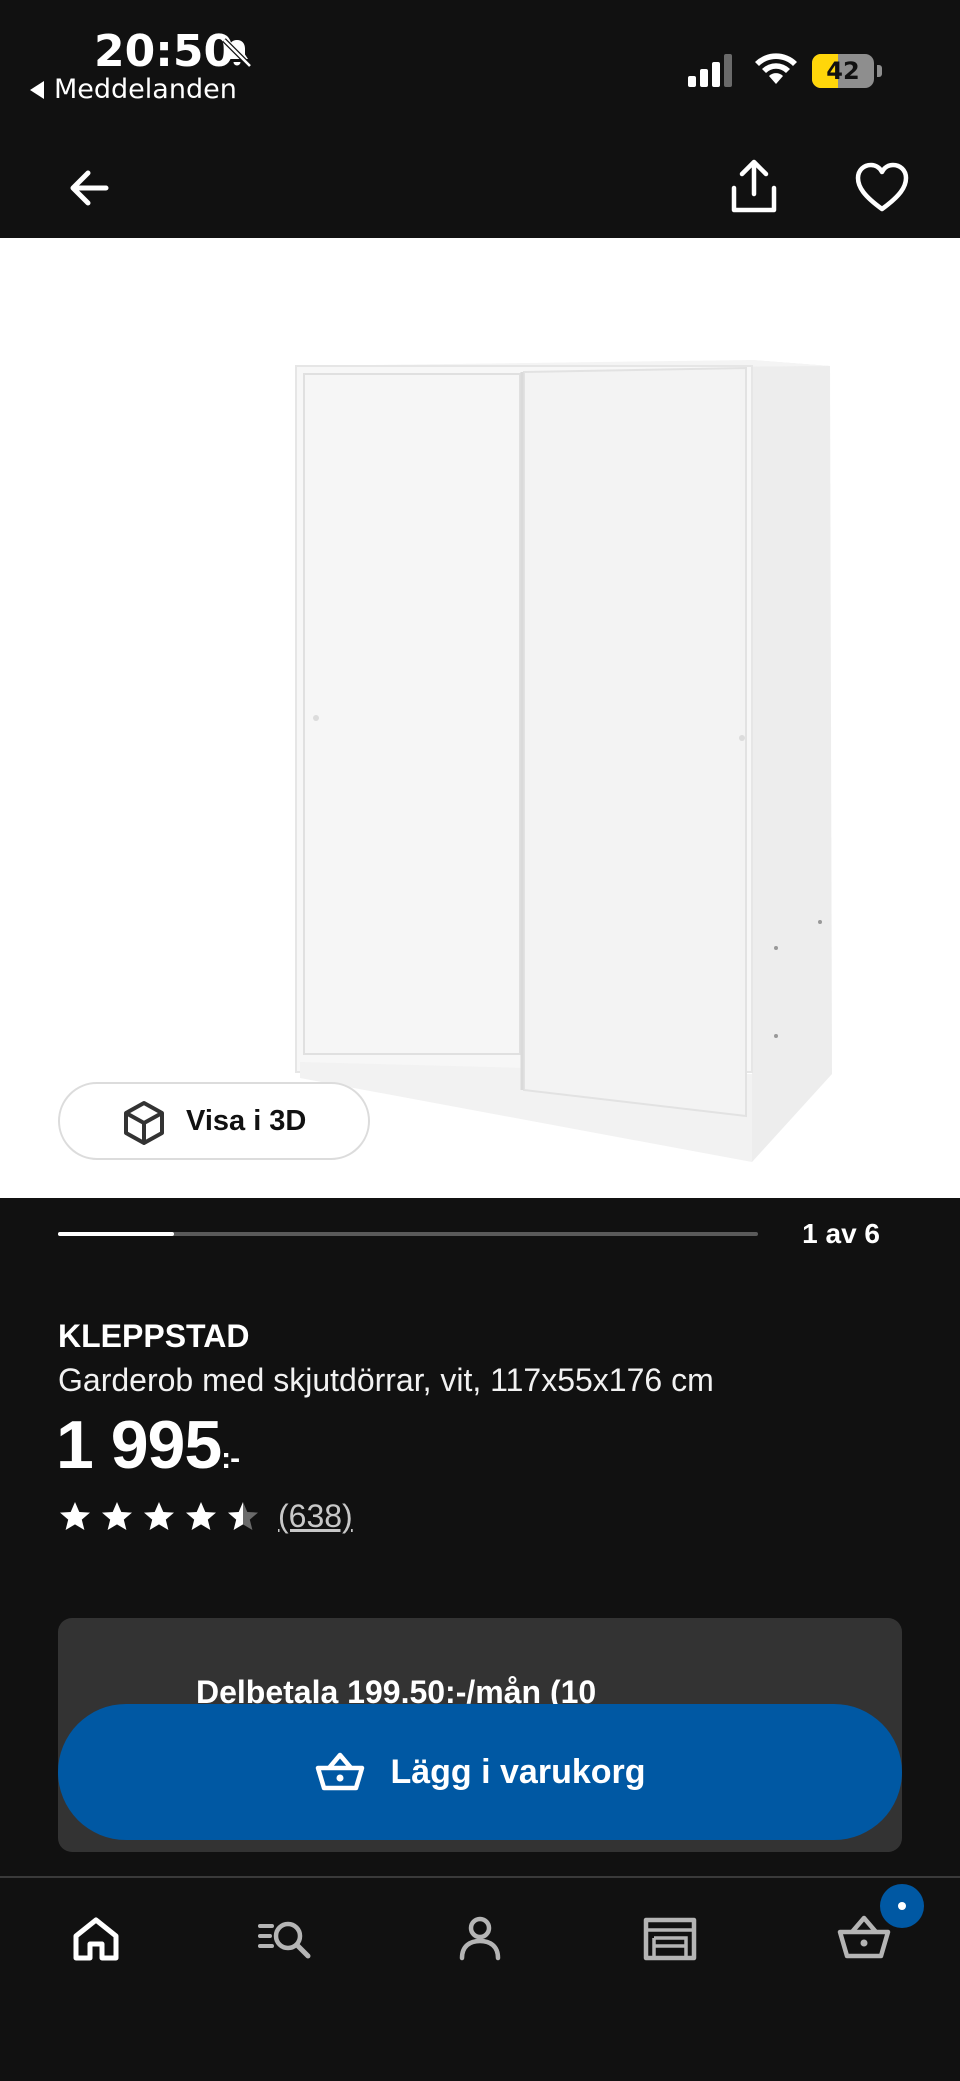  What do you see at coordinates (237, 53) in the screenshot?
I see `bell-muted-icon` at bounding box center [237, 53].